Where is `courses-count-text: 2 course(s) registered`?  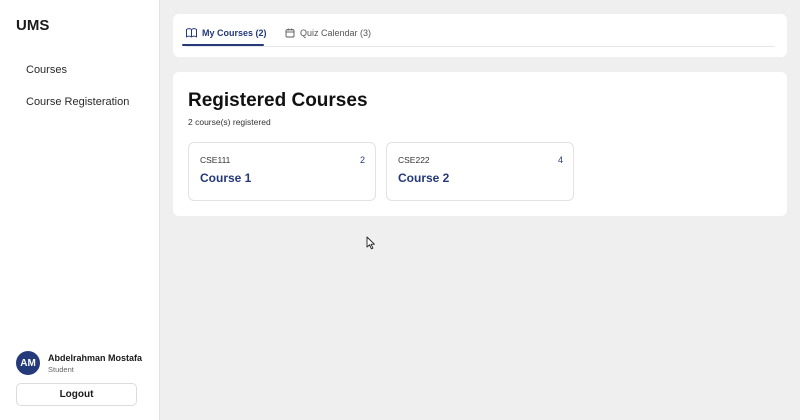
courses-count-text: 2 course(s) registered is located at coordinates (229, 122).